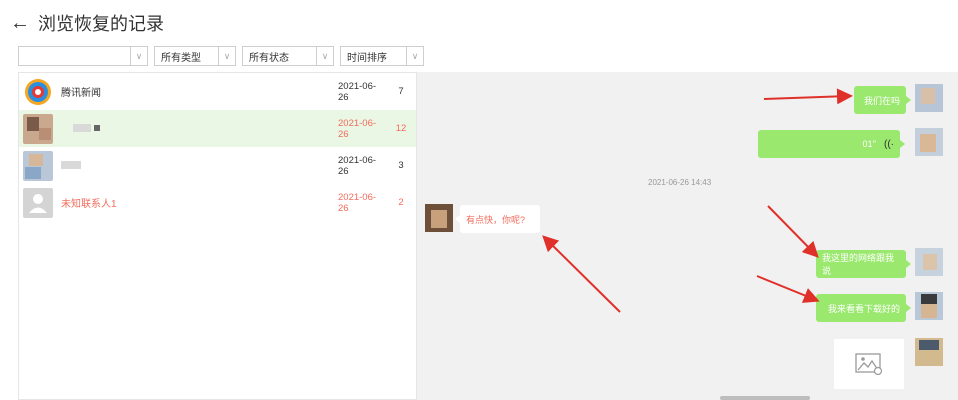  Describe the element at coordinates (680, 182) in the screenshot. I see `message-timestamp: 2021-06-26 14:43` at that location.